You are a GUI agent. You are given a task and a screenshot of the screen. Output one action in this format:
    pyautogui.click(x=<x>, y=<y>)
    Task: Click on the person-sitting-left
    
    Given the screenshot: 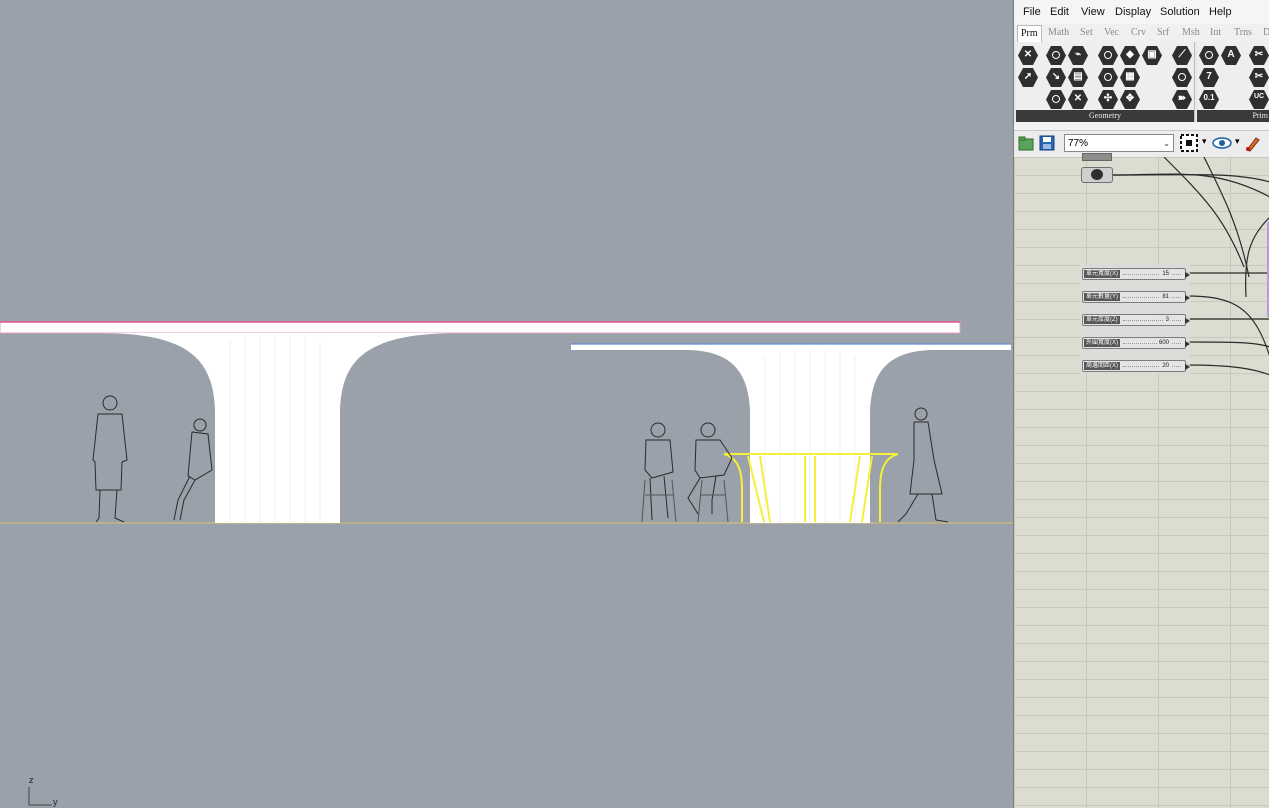 What is the action you would take?
    pyautogui.click(x=193, y=469)
    